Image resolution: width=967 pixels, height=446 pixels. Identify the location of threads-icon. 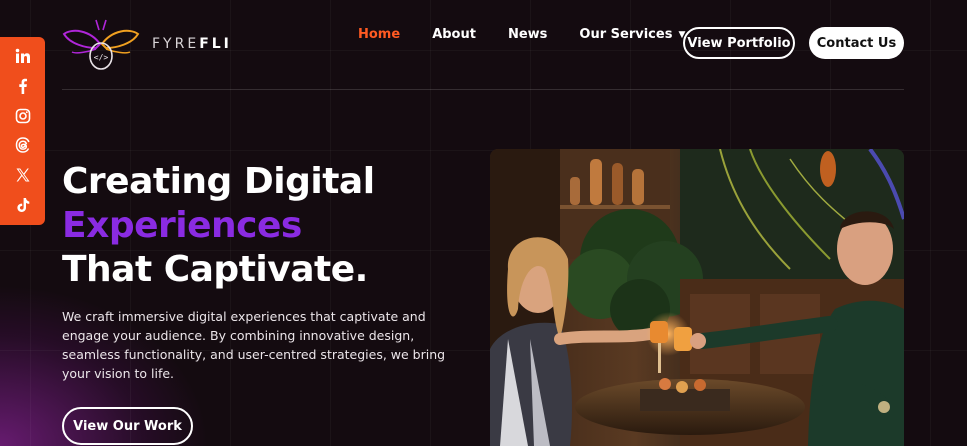
(23, 145).